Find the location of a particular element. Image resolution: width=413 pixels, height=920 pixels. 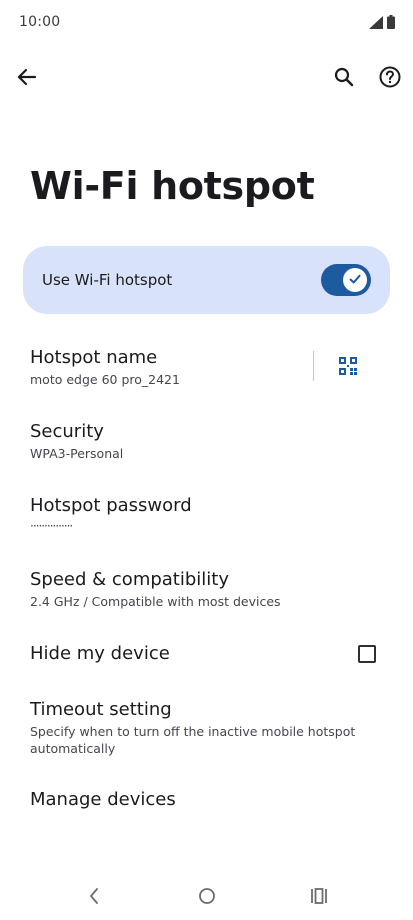

vertical-divider is located at coordinates (313, 366).